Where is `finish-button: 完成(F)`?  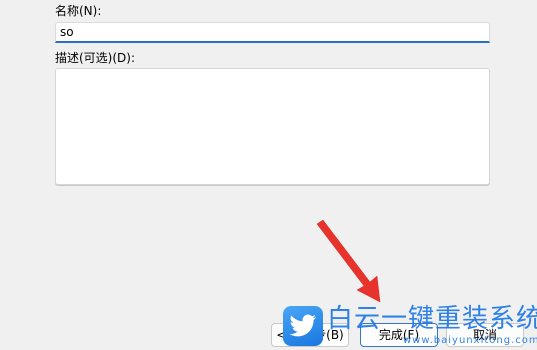 finish-button: 完成(F) is located at coordinates (399, 335).